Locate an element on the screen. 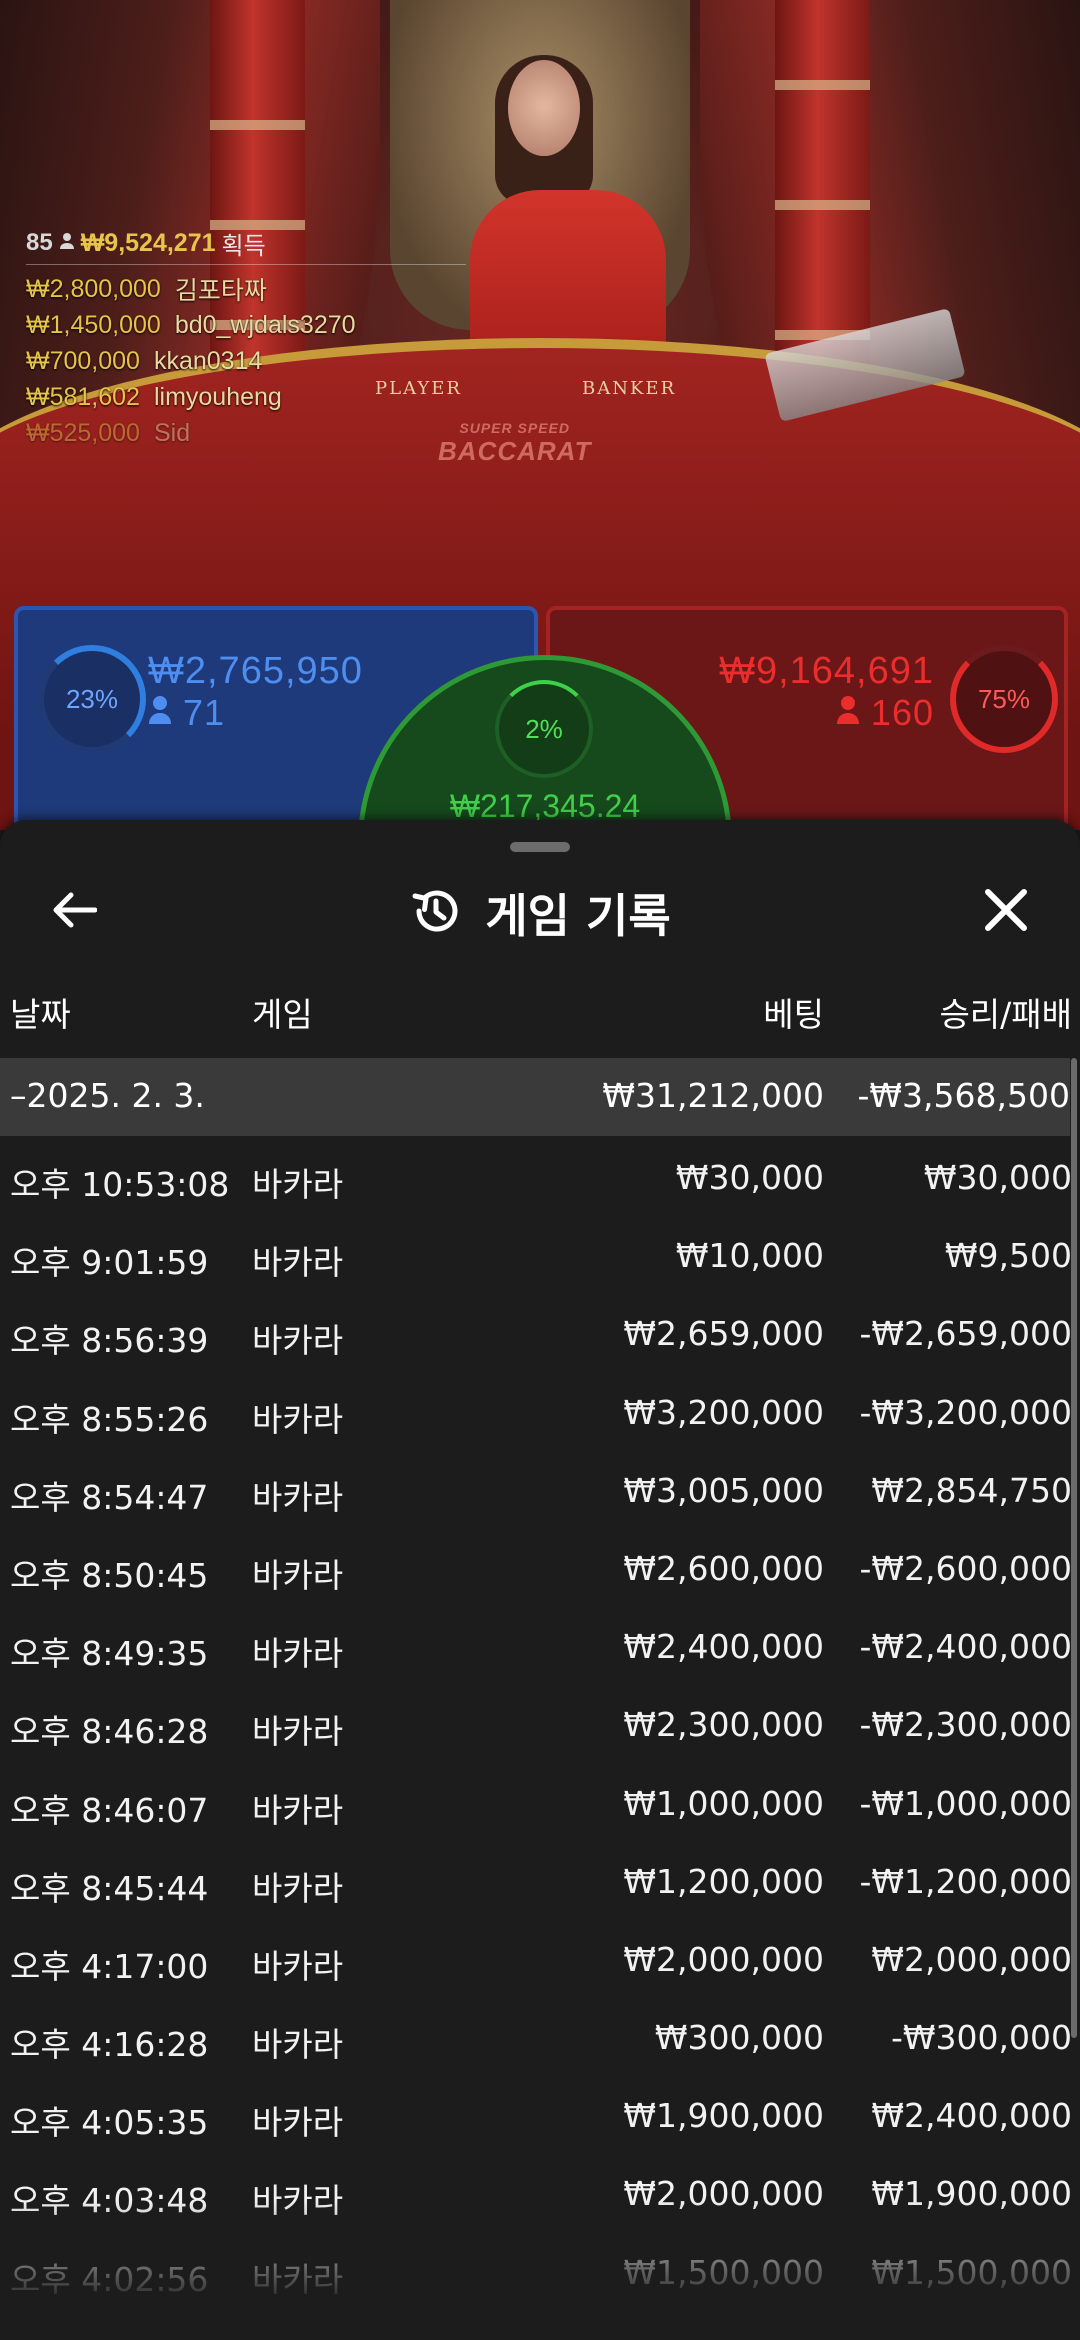 The height and width of the screenshot is (2340, 1080). scrollbar is located at coordinates (1074, 1548).